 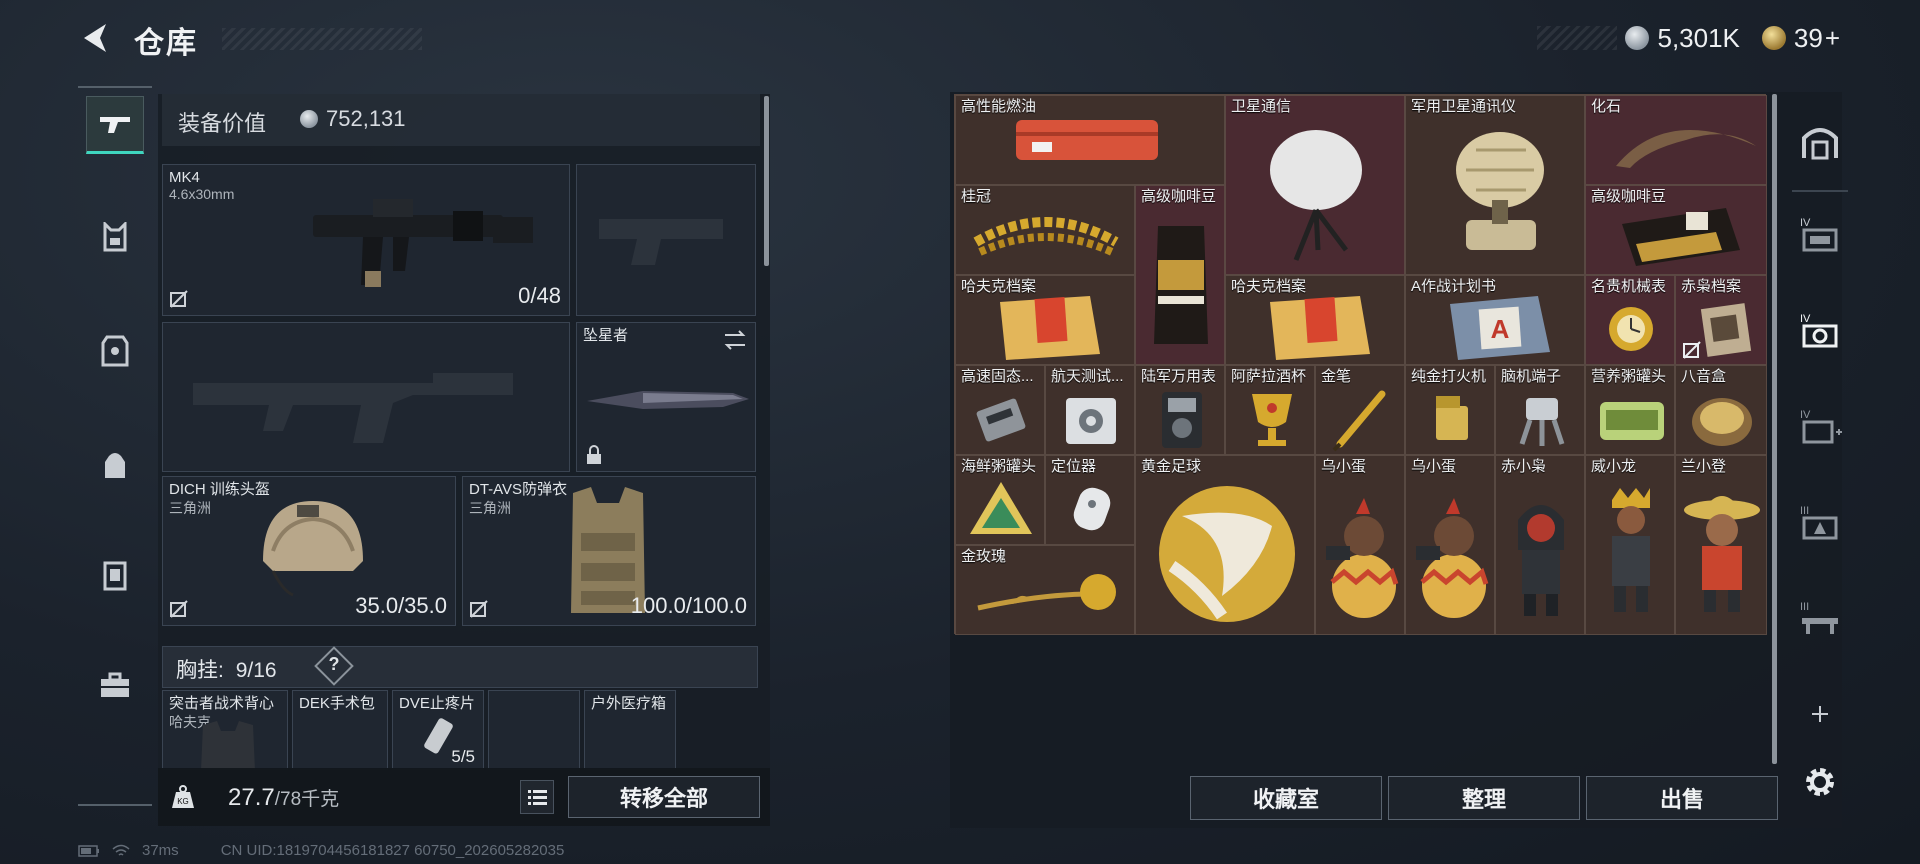 What do you see at coordinates (666, 397) in the screenshot?
I see `melee-slot: 坠星者` at bounding box center [666, 397].